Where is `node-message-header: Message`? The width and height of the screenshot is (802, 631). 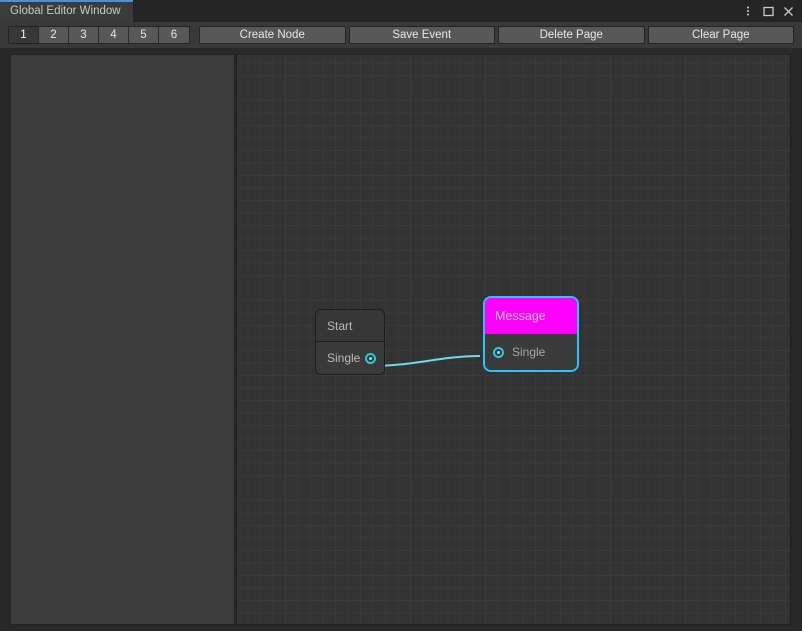
node-message-header: Message is located at coordinates (531, 316).